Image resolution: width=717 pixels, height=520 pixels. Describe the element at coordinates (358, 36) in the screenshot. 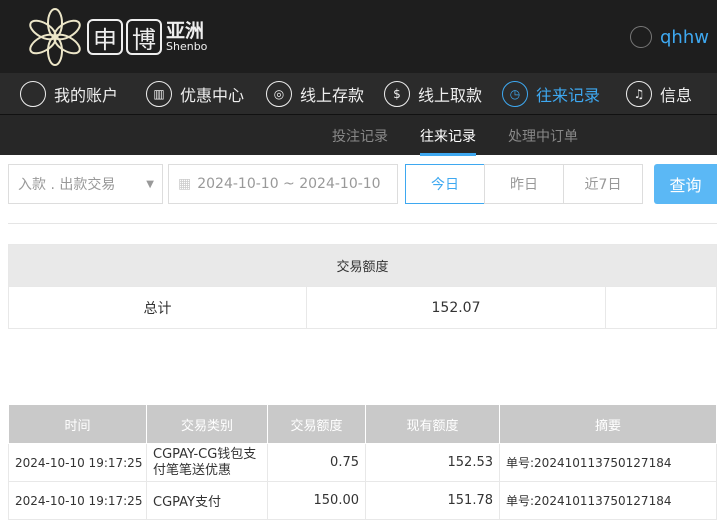

I see `header: 申 博 亚洲 Shenbo qhhw` at that location.